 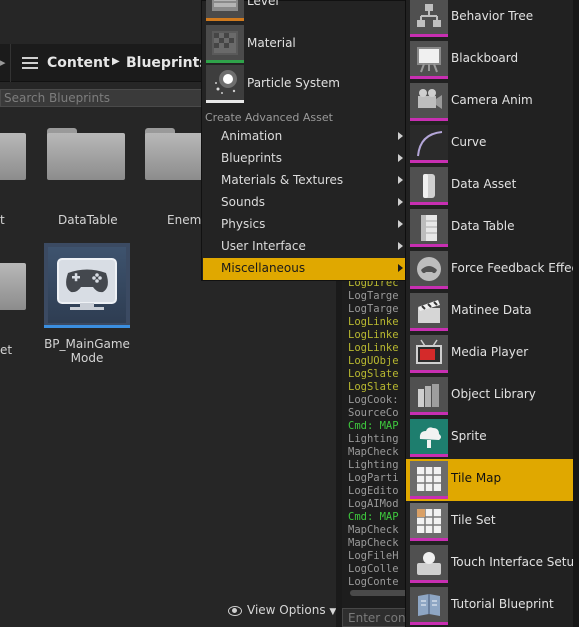 What do you see at coordinates (304, 159) in the screenshot?
I see `menu-item-blueprints: Blueprints` at bounding box center [304, 159].